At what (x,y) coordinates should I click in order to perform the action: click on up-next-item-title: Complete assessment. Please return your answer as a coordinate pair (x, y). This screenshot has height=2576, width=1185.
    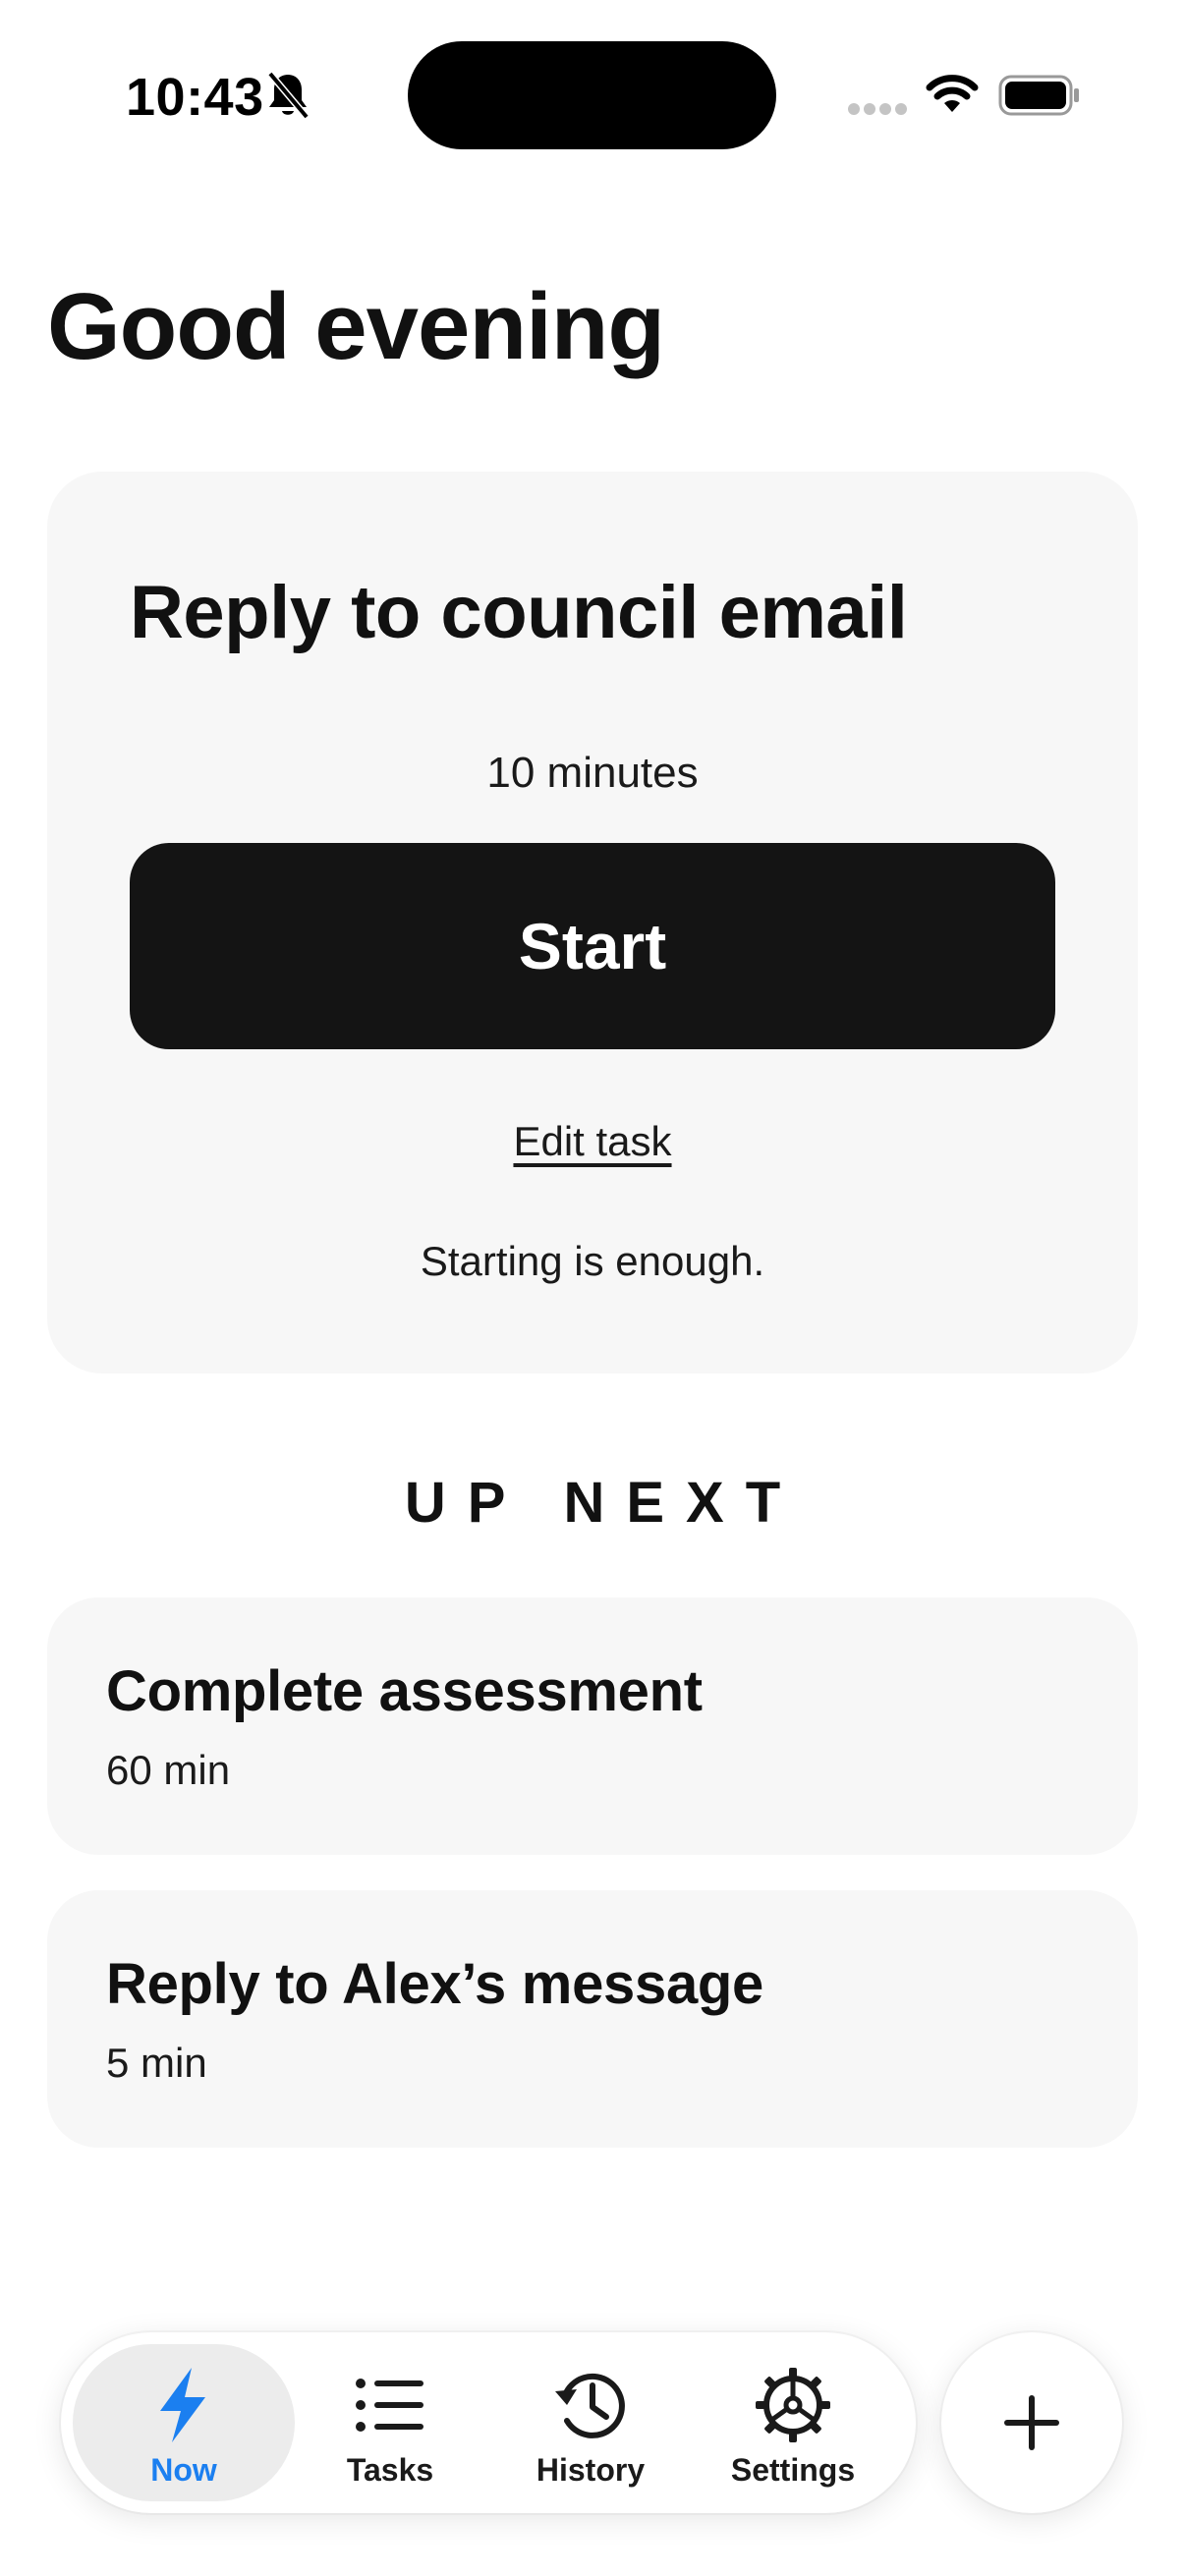
    Looking at the image, I should click on (405, 1691).